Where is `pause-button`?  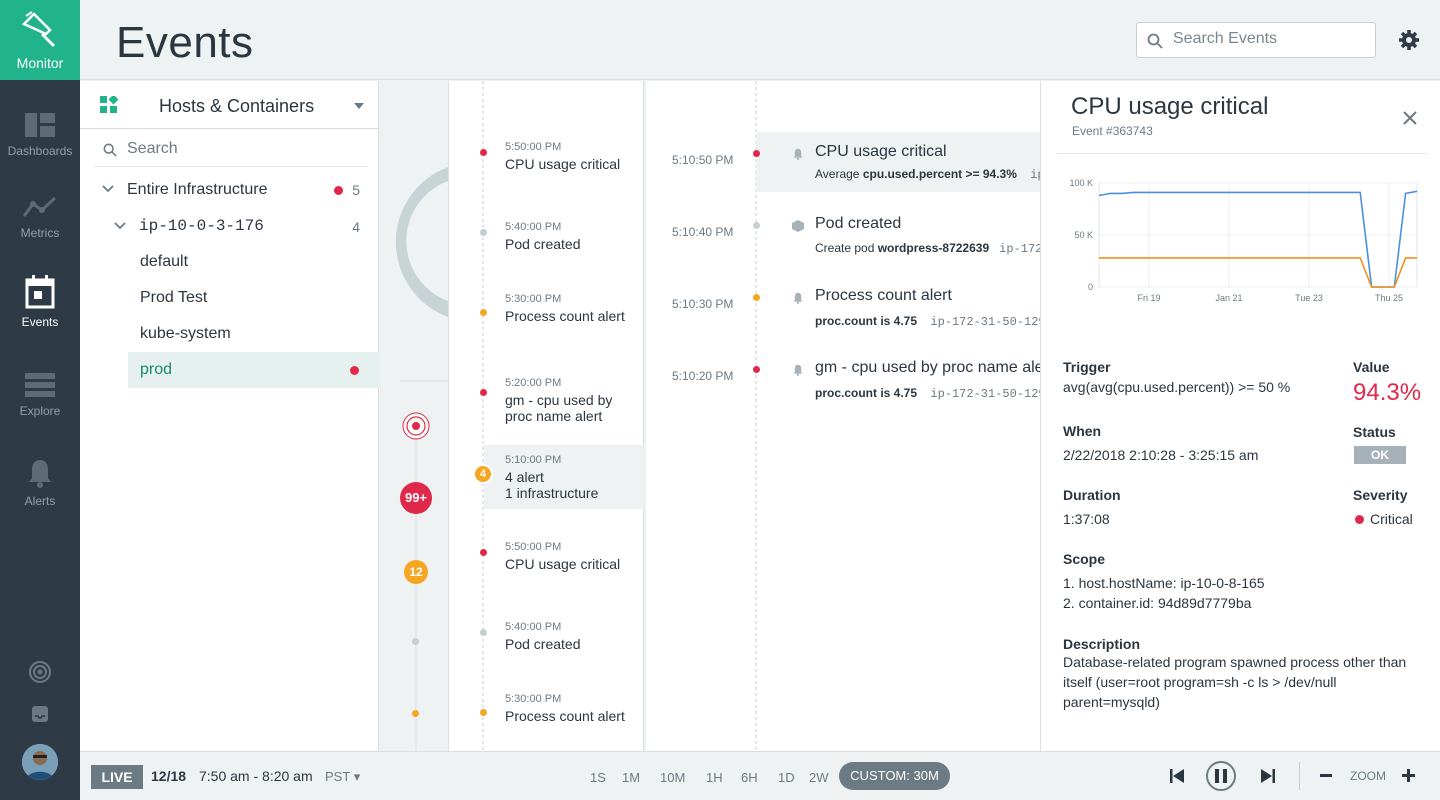
pause-button is located at coordinates (1221, 776).